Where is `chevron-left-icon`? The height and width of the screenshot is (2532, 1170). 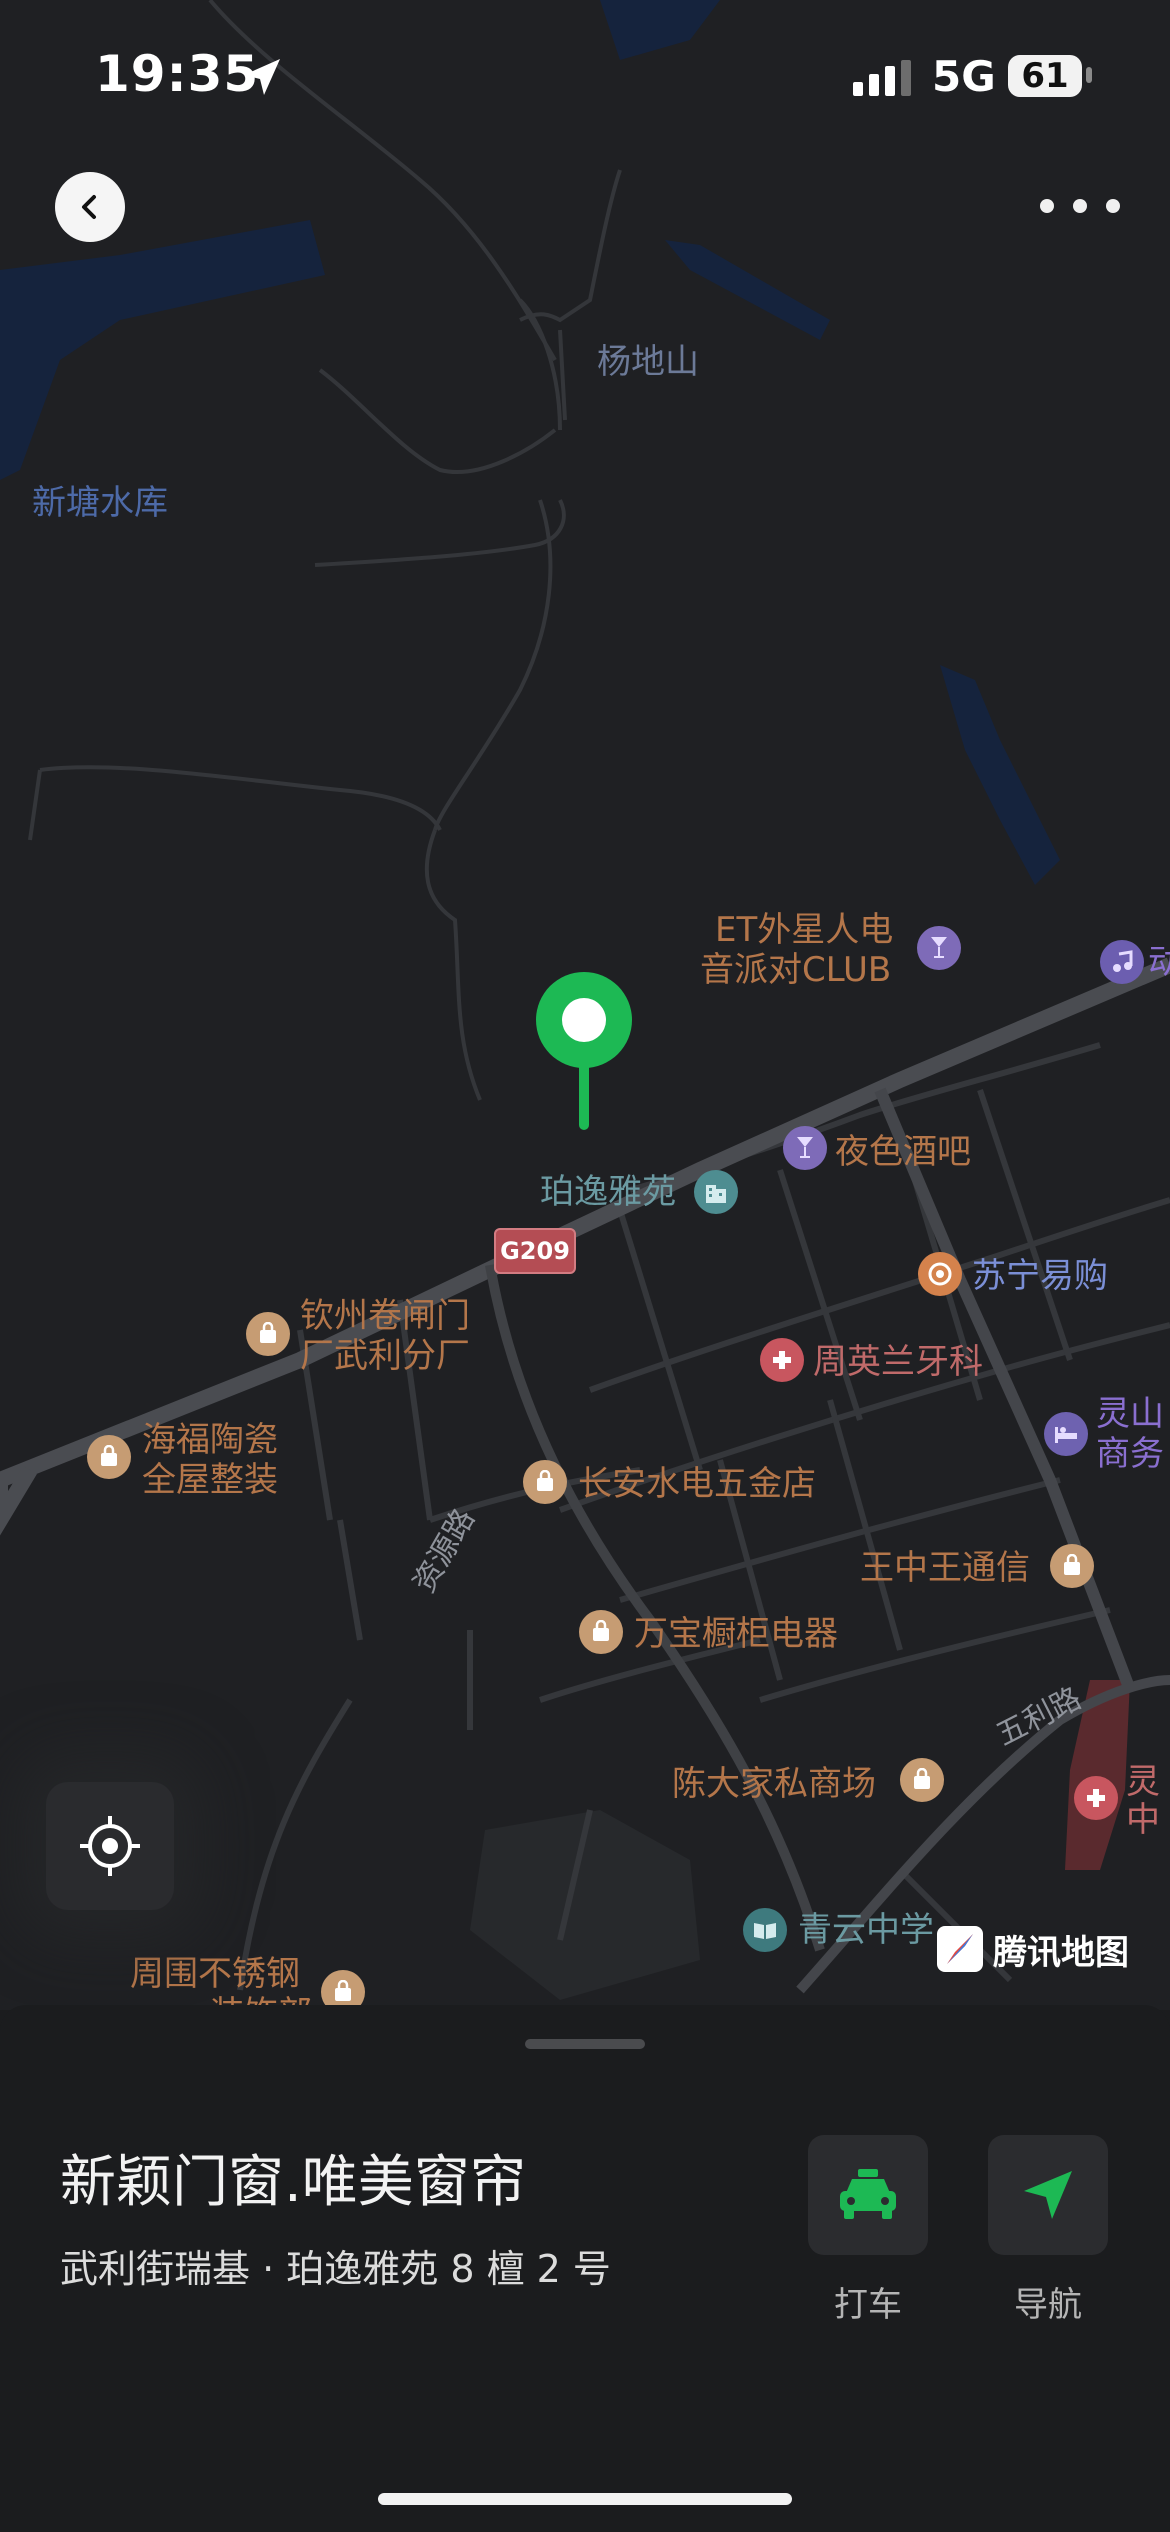 chevron-left-icon is located at coordinates (89, 207).